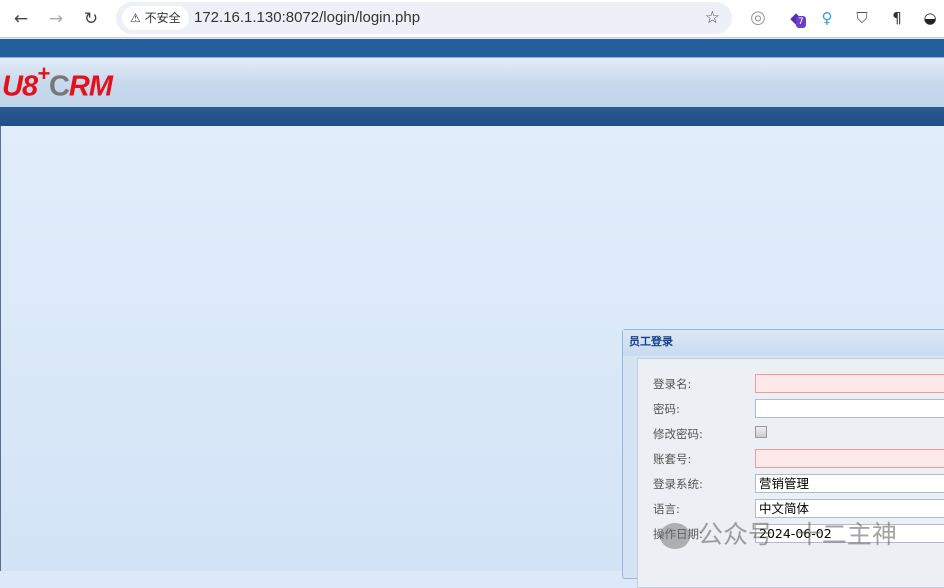 Image resolution: width=944 pixels, height=588 pixels. Describe the element at coordinates (307, 18) in the screenshot. I see `url-text: 172.16.1.130:8072/login/login.php` at that location.